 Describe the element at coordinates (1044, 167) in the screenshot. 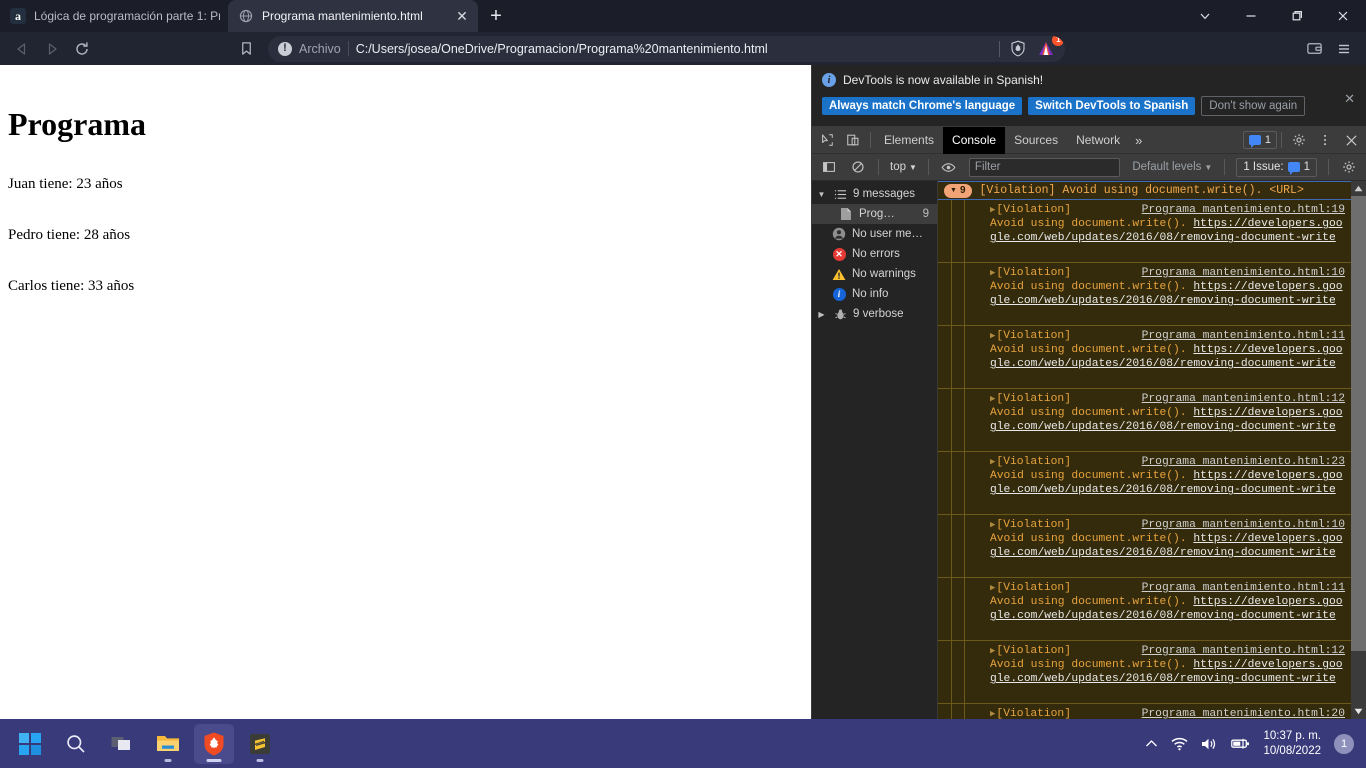

I see `console-filter-input: Filter` at that location.